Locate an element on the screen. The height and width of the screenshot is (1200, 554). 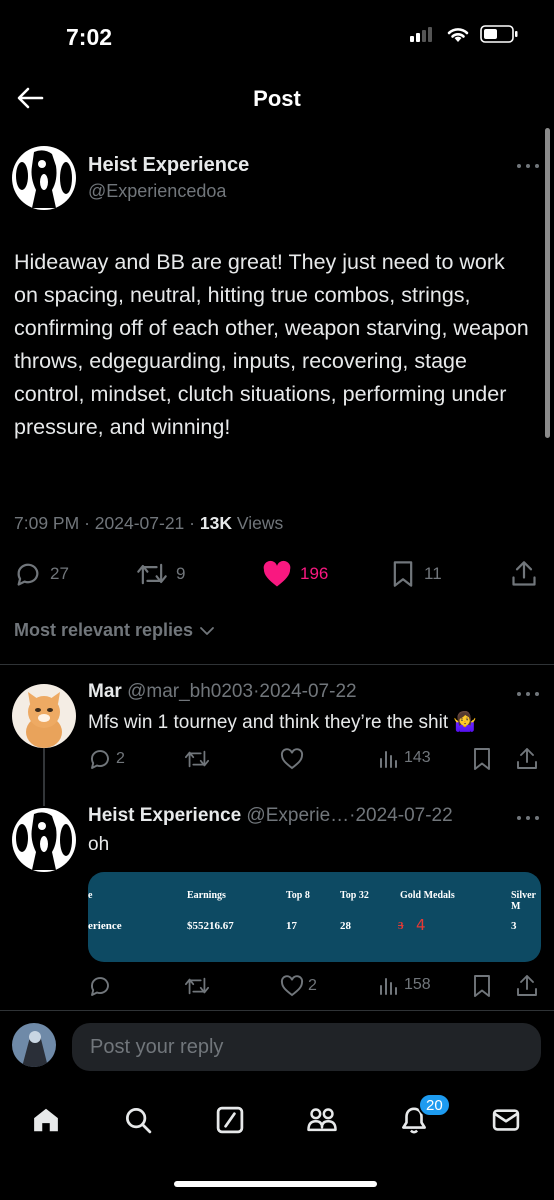
views-chart-icon is located at coordinates (388, 986).